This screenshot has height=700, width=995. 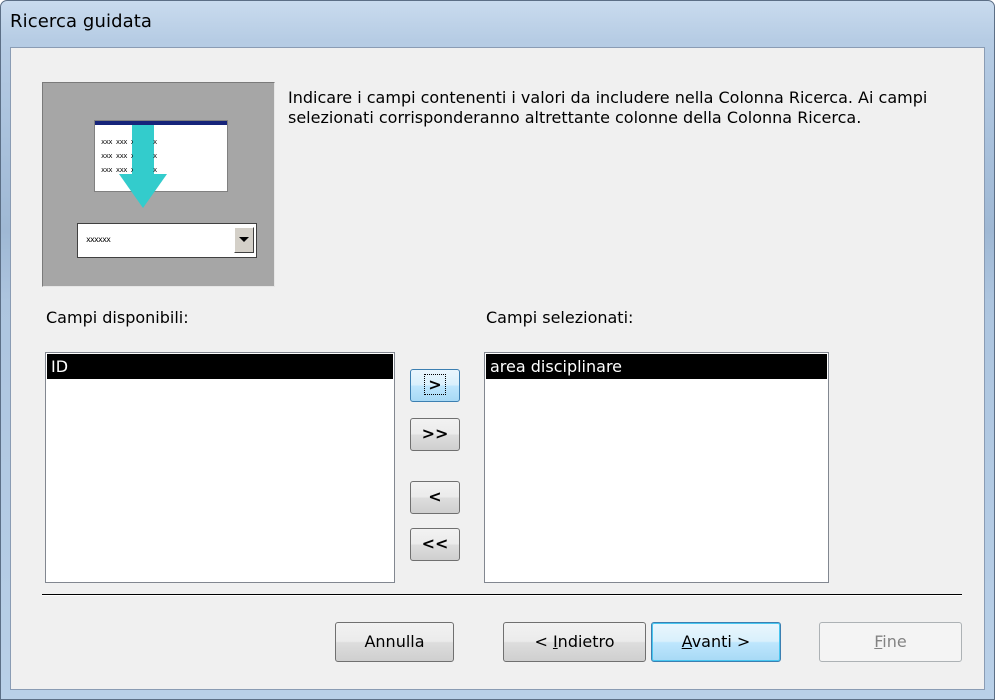 I want to click on selected-fields-label: Campi selezionati:, so click(x=560, y=317).